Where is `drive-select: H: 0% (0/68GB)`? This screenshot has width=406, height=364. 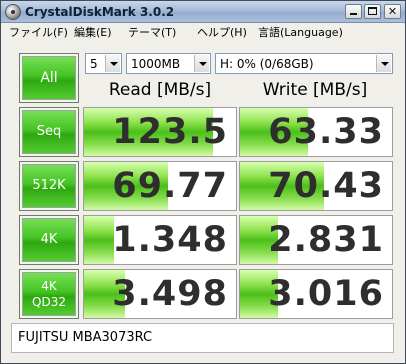 drive-select: H: 0% (0/68GB) is located at coordinates (304, 63).